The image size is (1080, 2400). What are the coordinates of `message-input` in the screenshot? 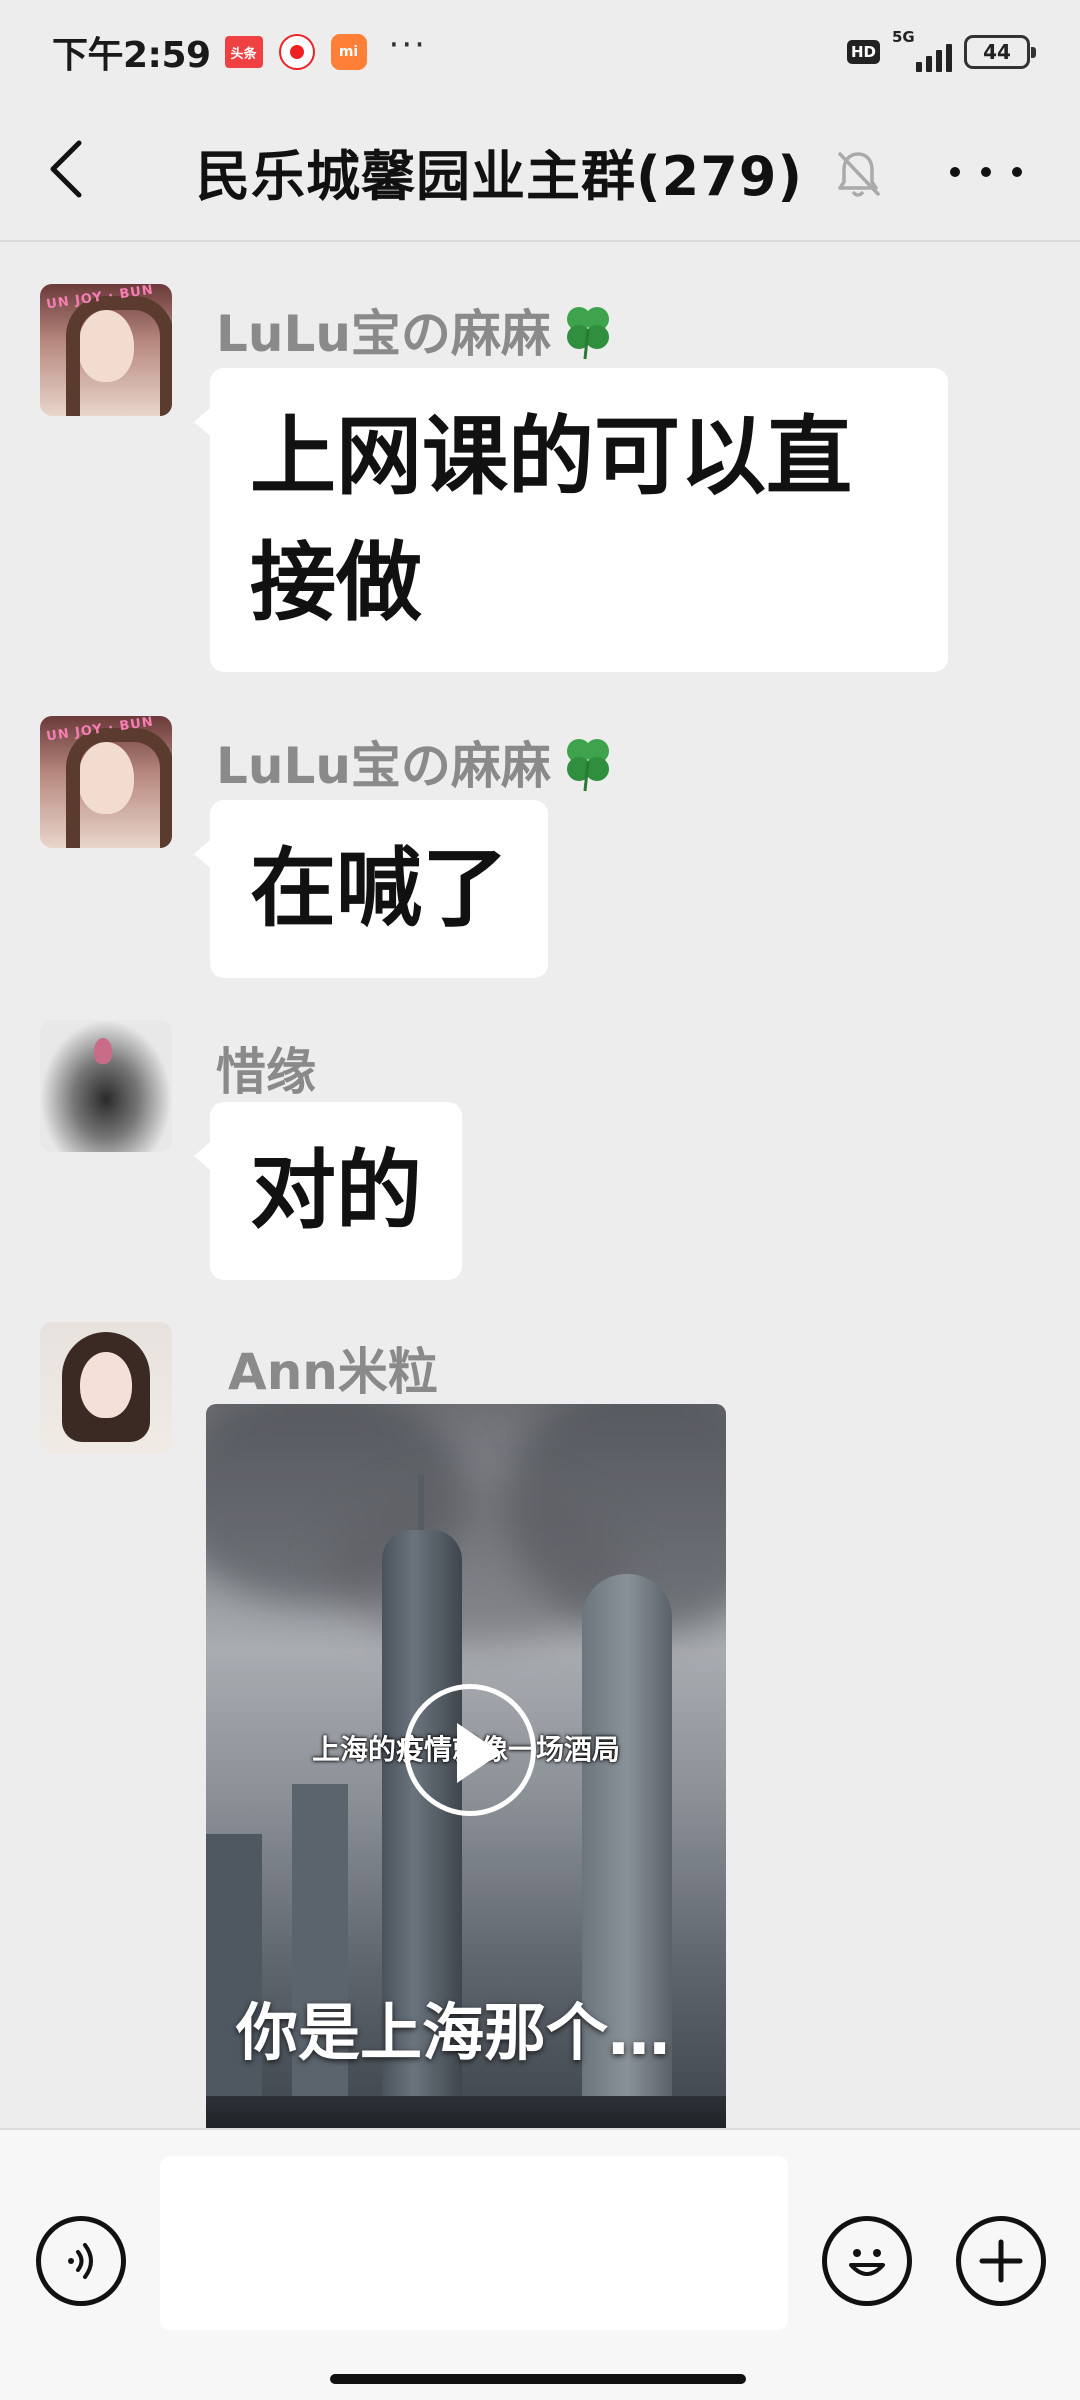 It's located at (474, 2243).